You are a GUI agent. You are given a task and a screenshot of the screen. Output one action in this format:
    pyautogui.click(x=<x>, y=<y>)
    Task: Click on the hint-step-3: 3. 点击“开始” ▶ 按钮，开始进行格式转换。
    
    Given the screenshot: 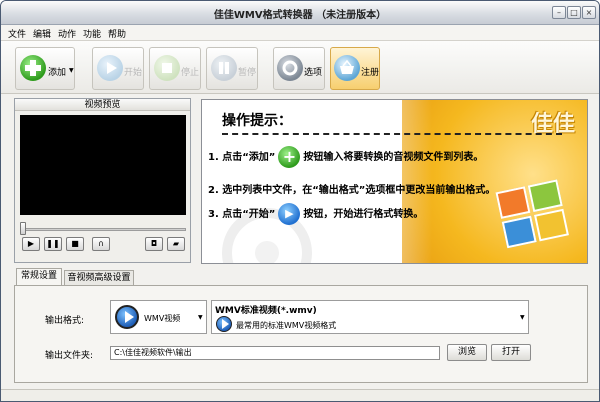 What is the action you would take?
    pyautogui.click(x=315, y=214)
    